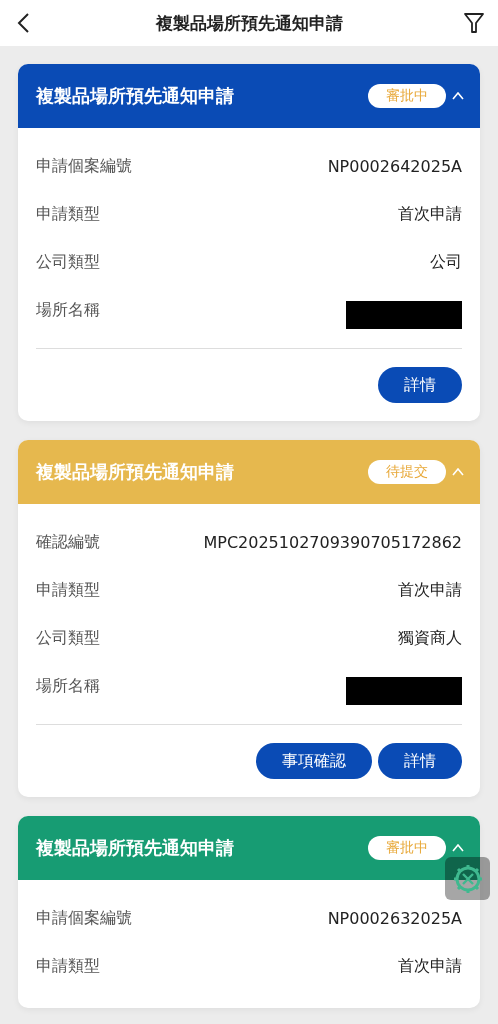 This screenshot has height=1024, width=498. What do you see at coordinates (68, 542) in the screenshot?
I see `field-label: 確認編號` at bounding box center [68, 542].